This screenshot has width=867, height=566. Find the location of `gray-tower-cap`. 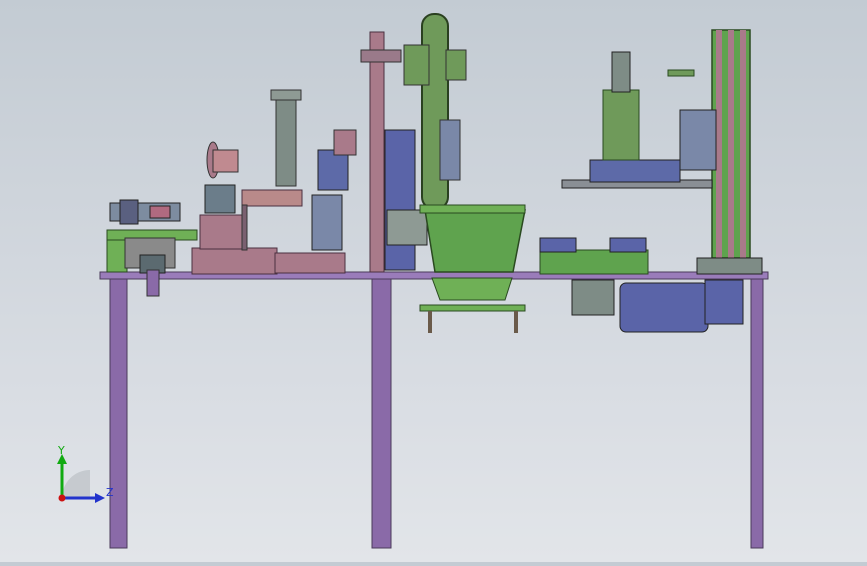

gray-tower-cap is located at coordinates (286, 95).